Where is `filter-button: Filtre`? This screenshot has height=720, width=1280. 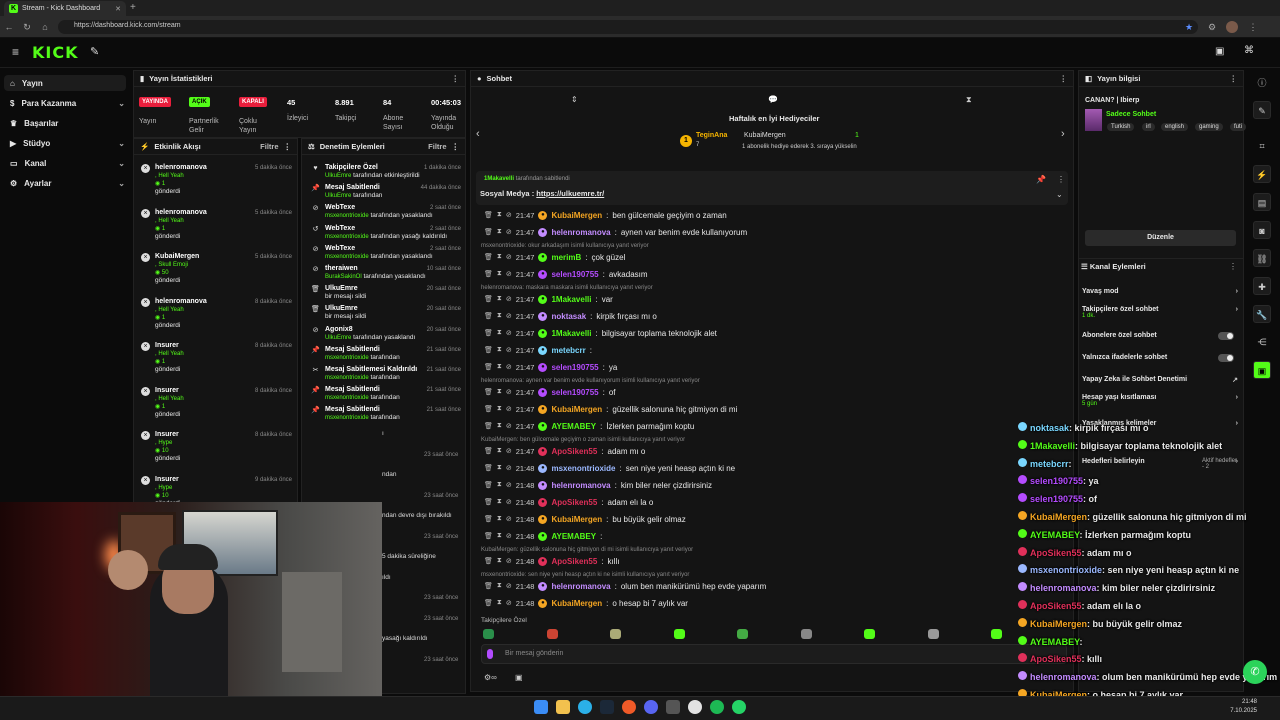 filter-button: Filtre is located at coordinates (437, 146).